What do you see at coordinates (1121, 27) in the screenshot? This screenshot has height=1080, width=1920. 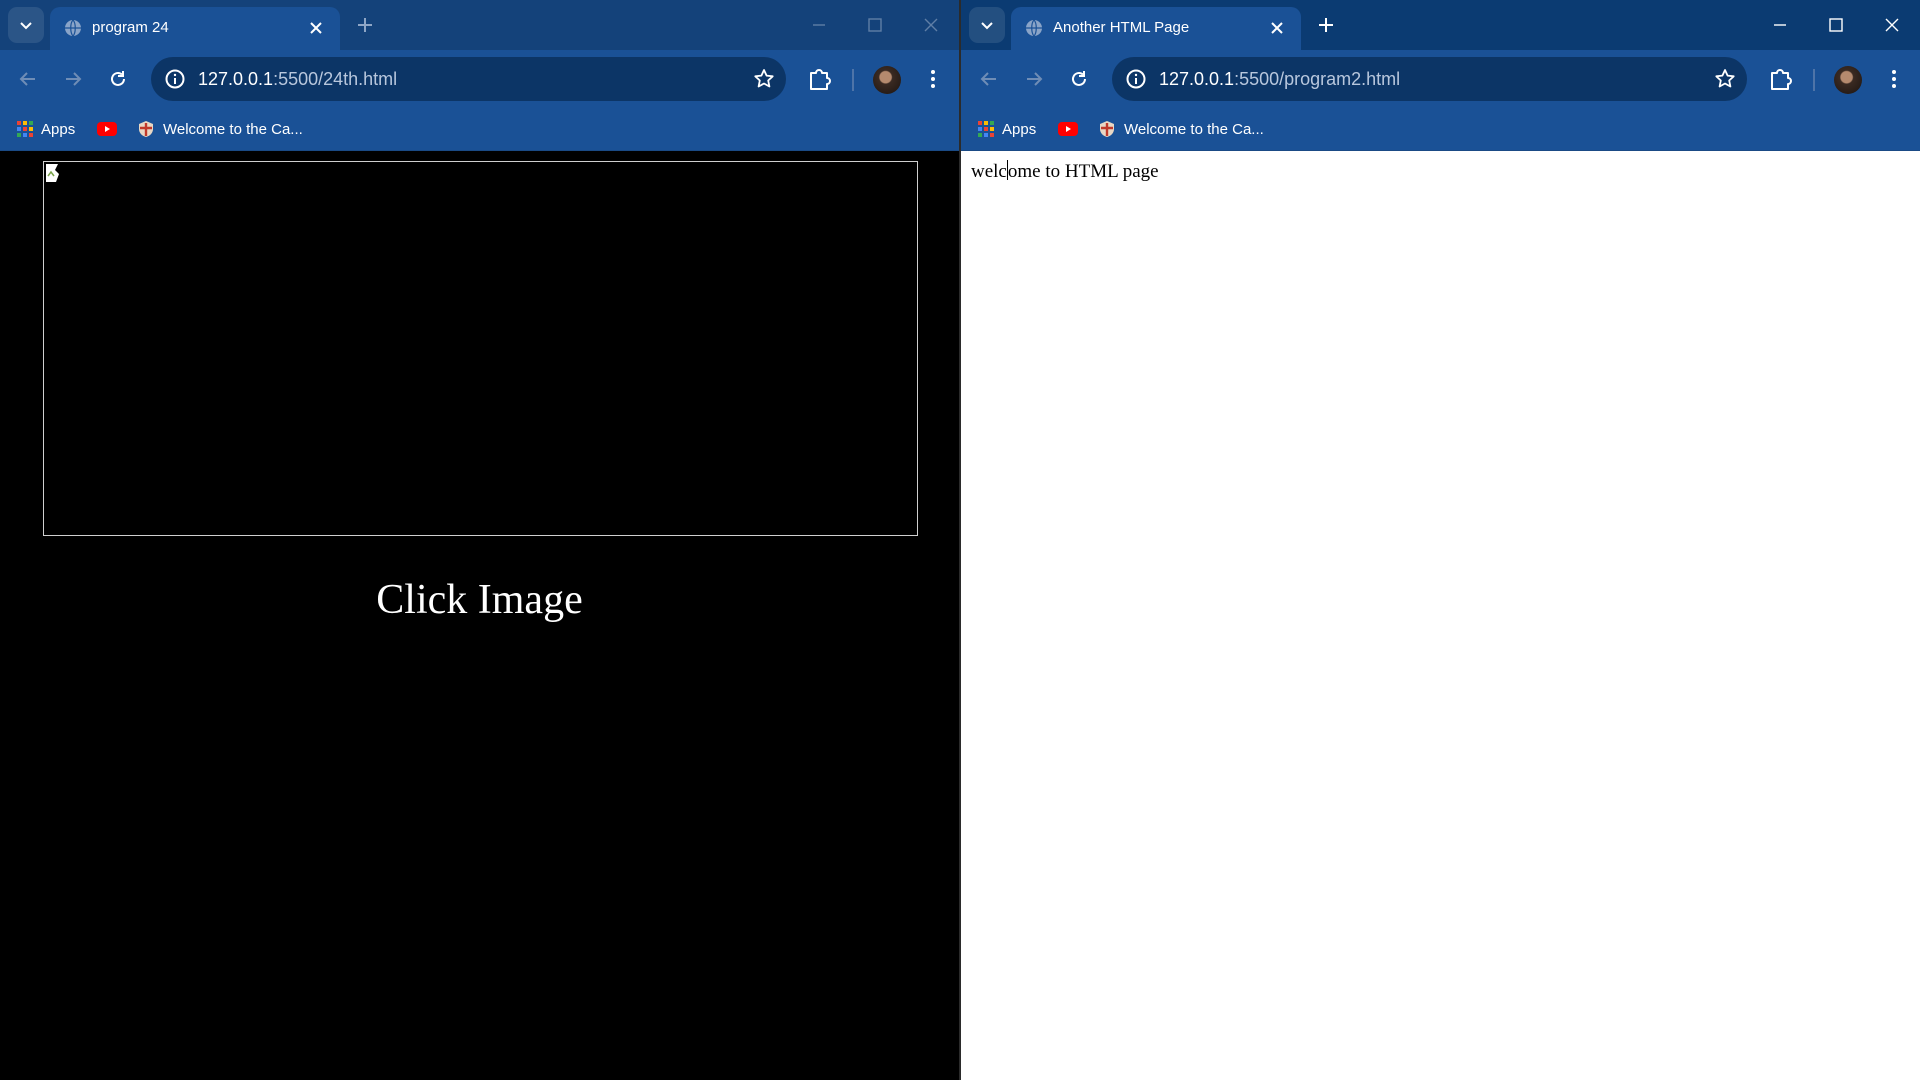 I see `tab-title: Another HTML Page` at bounding box center [1121, 27].